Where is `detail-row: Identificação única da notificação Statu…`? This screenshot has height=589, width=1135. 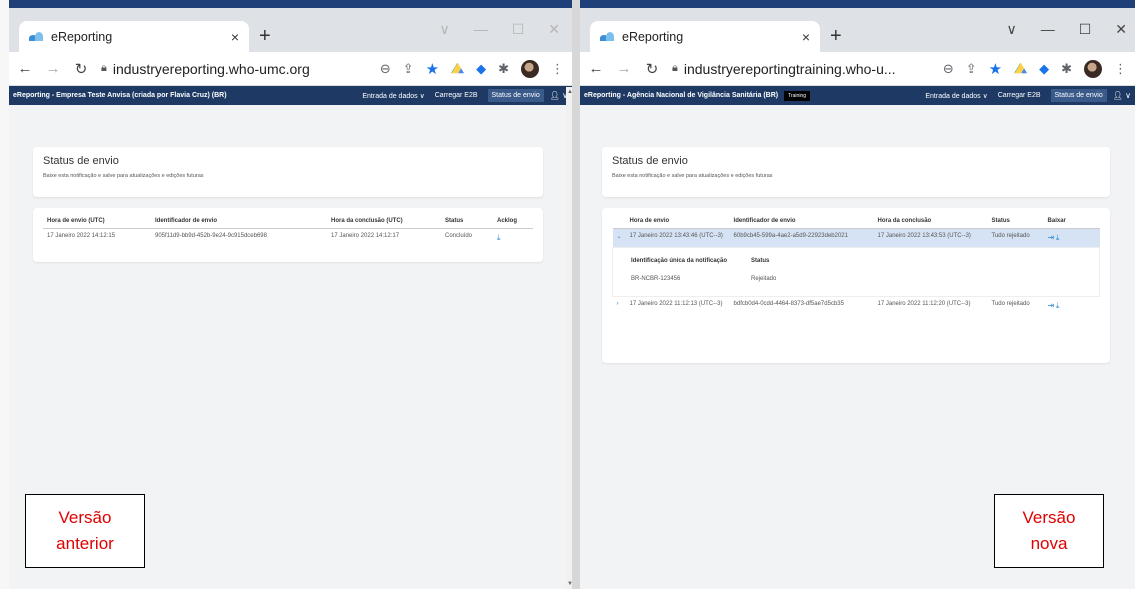 detail-row: Identificação única da notificação Statu… is located at coordinates (856, 272).